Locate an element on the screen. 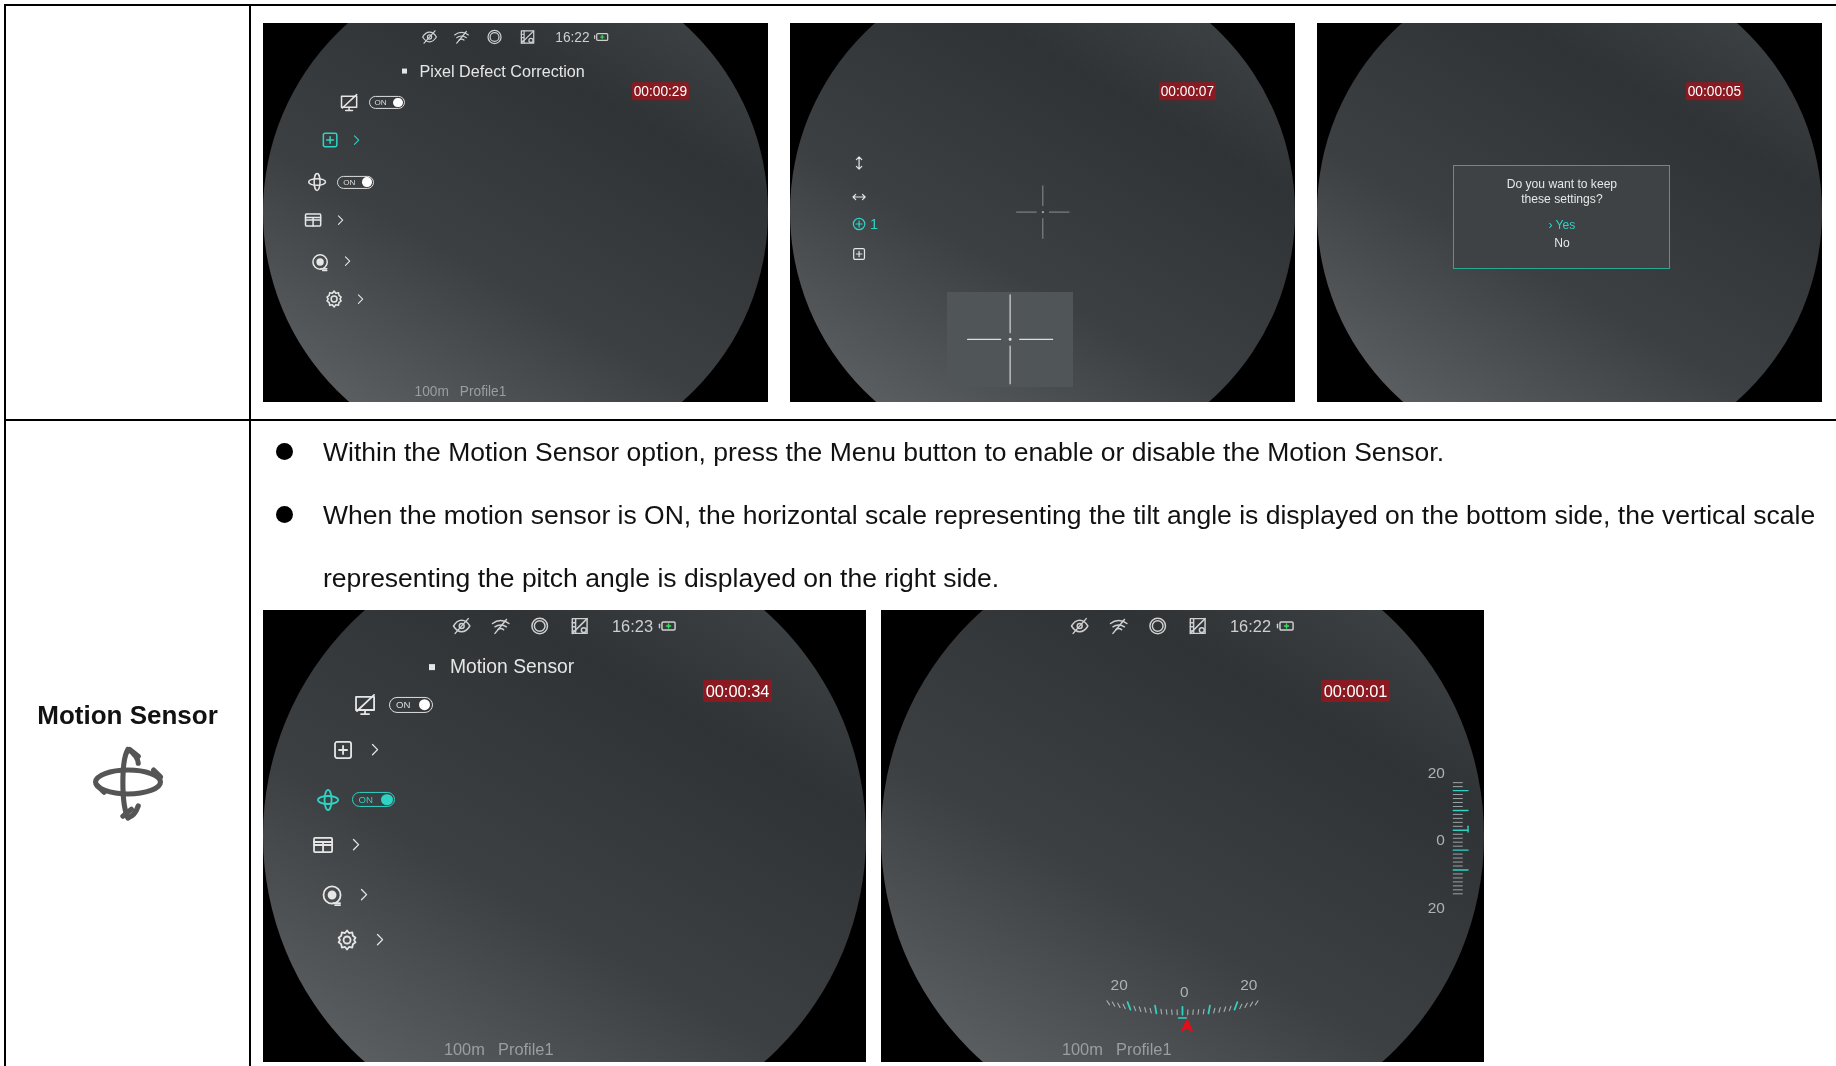  recording-timer: 00:00:29 is located at coordinates (660, 91).